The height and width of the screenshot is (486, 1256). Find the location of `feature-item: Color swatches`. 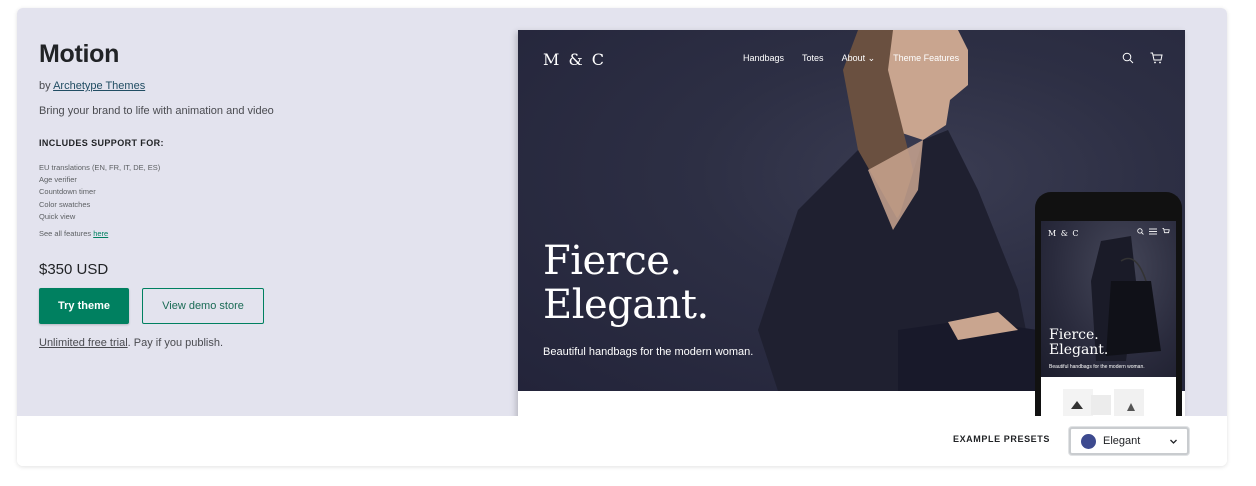

feature-item: Color swatches is located at coordinates (65, 204).